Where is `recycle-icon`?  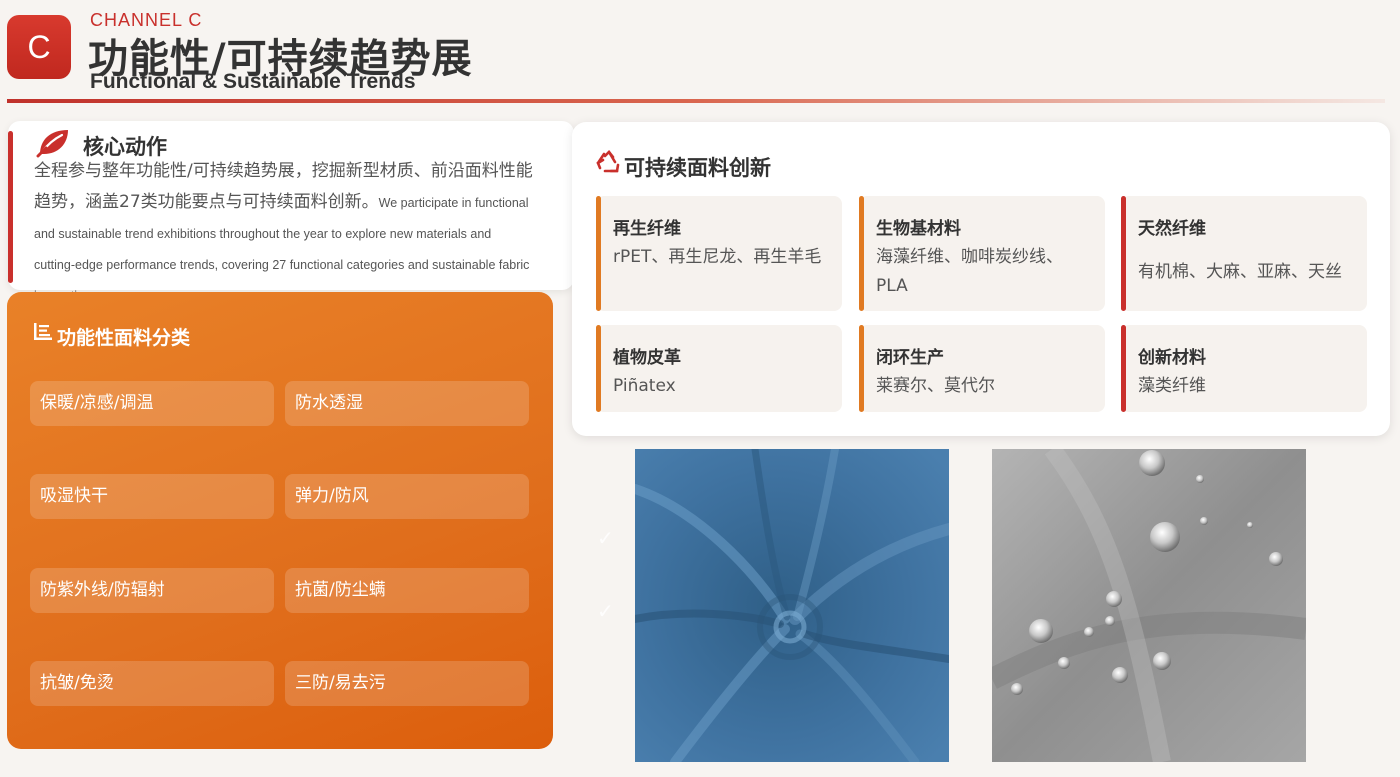
recycle-icon is located at coordinates (609, 165).